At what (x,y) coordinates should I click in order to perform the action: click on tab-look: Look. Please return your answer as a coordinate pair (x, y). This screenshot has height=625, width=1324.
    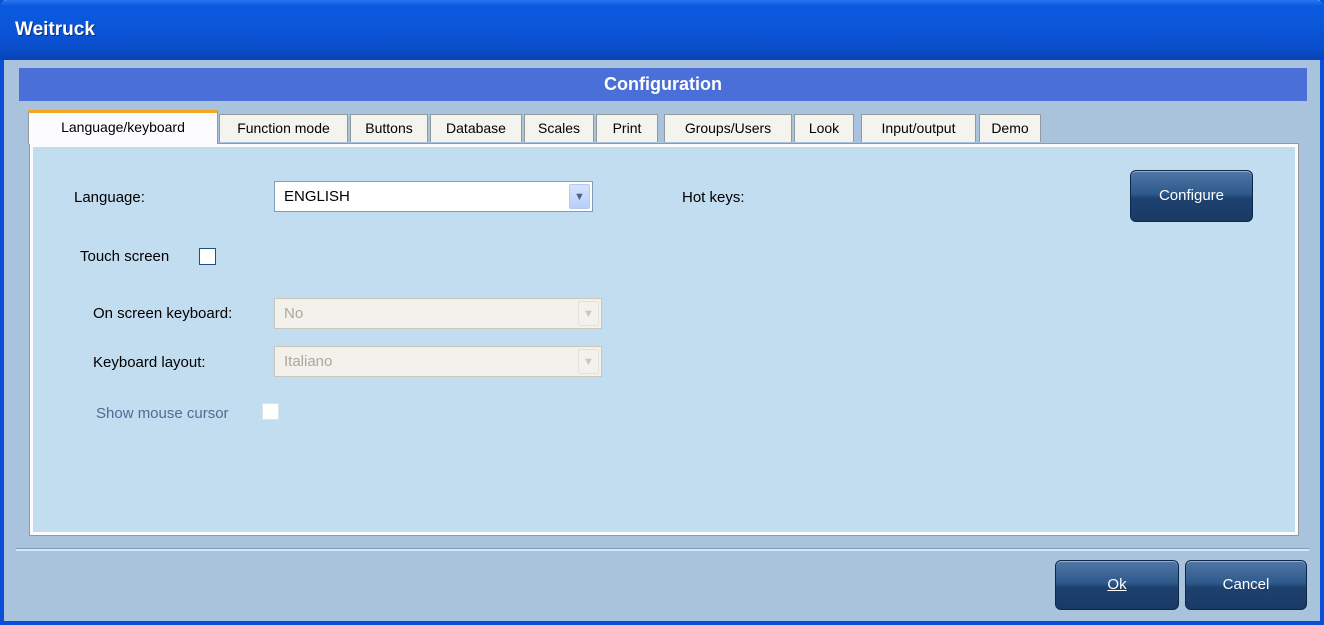
    Looking at the image, I should click on (824, 128).